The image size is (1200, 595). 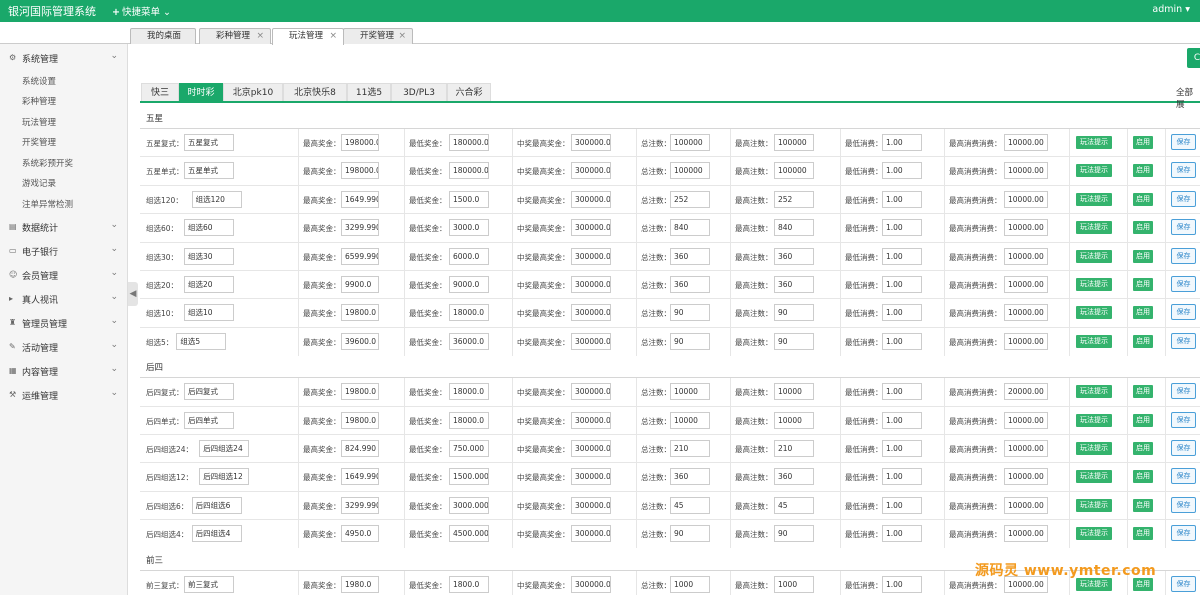 What do you see at coordinates (216, 199) in the screenshot?
I see `play-name-input: 组选120` at bounding box center [216, 199].